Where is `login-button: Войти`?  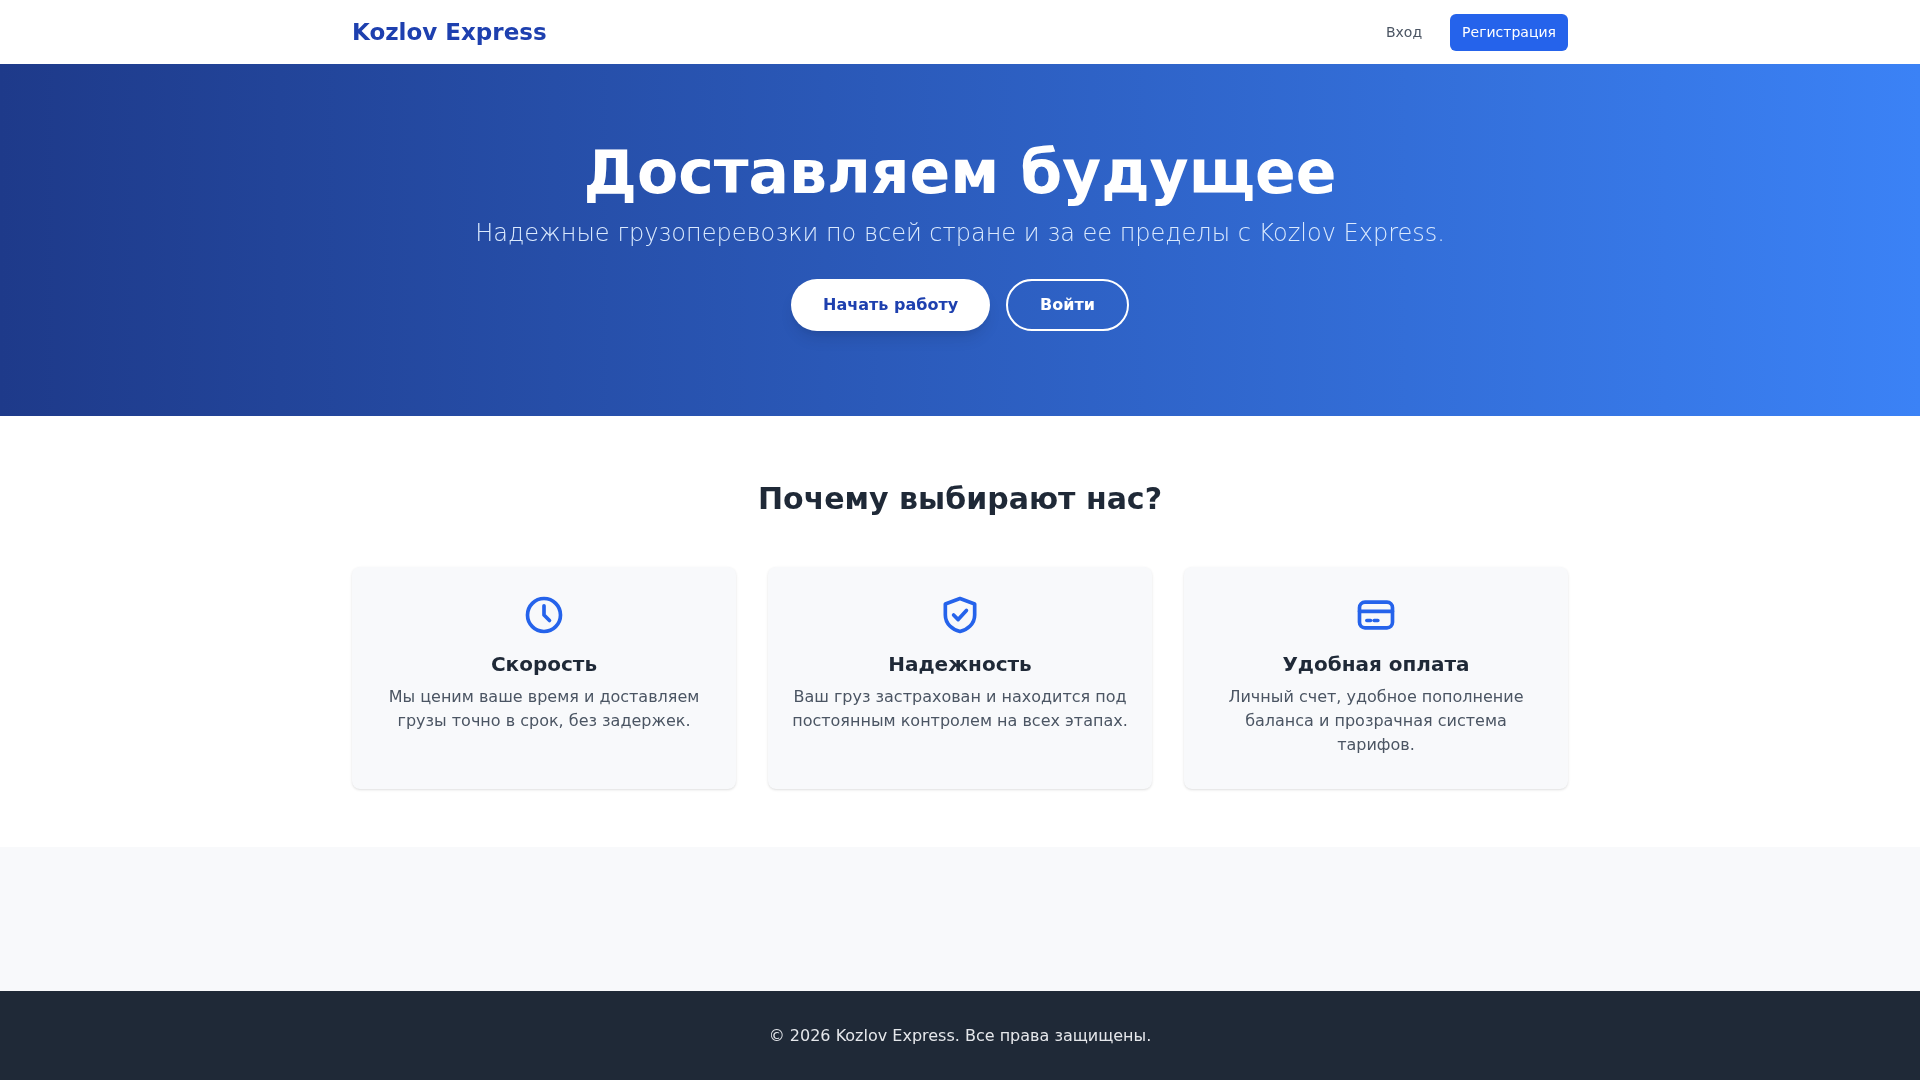 login-button: Войти is located at coordinates (1067, 305).